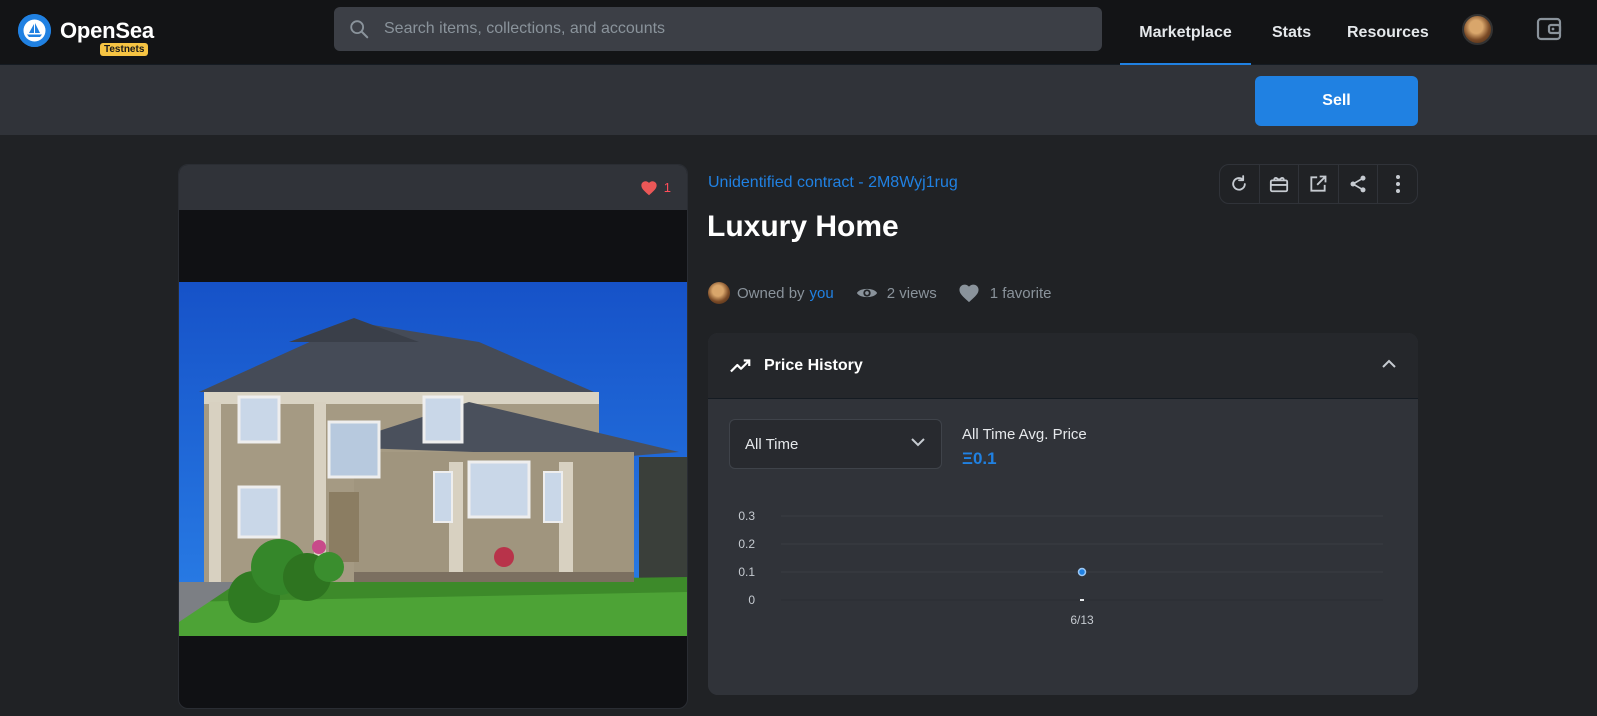 The width and height of the screenshot is (1597, 716). Describe the element at coordinates (835, 444) in the screenshot. I see `time-range-select: All Time` at that location.